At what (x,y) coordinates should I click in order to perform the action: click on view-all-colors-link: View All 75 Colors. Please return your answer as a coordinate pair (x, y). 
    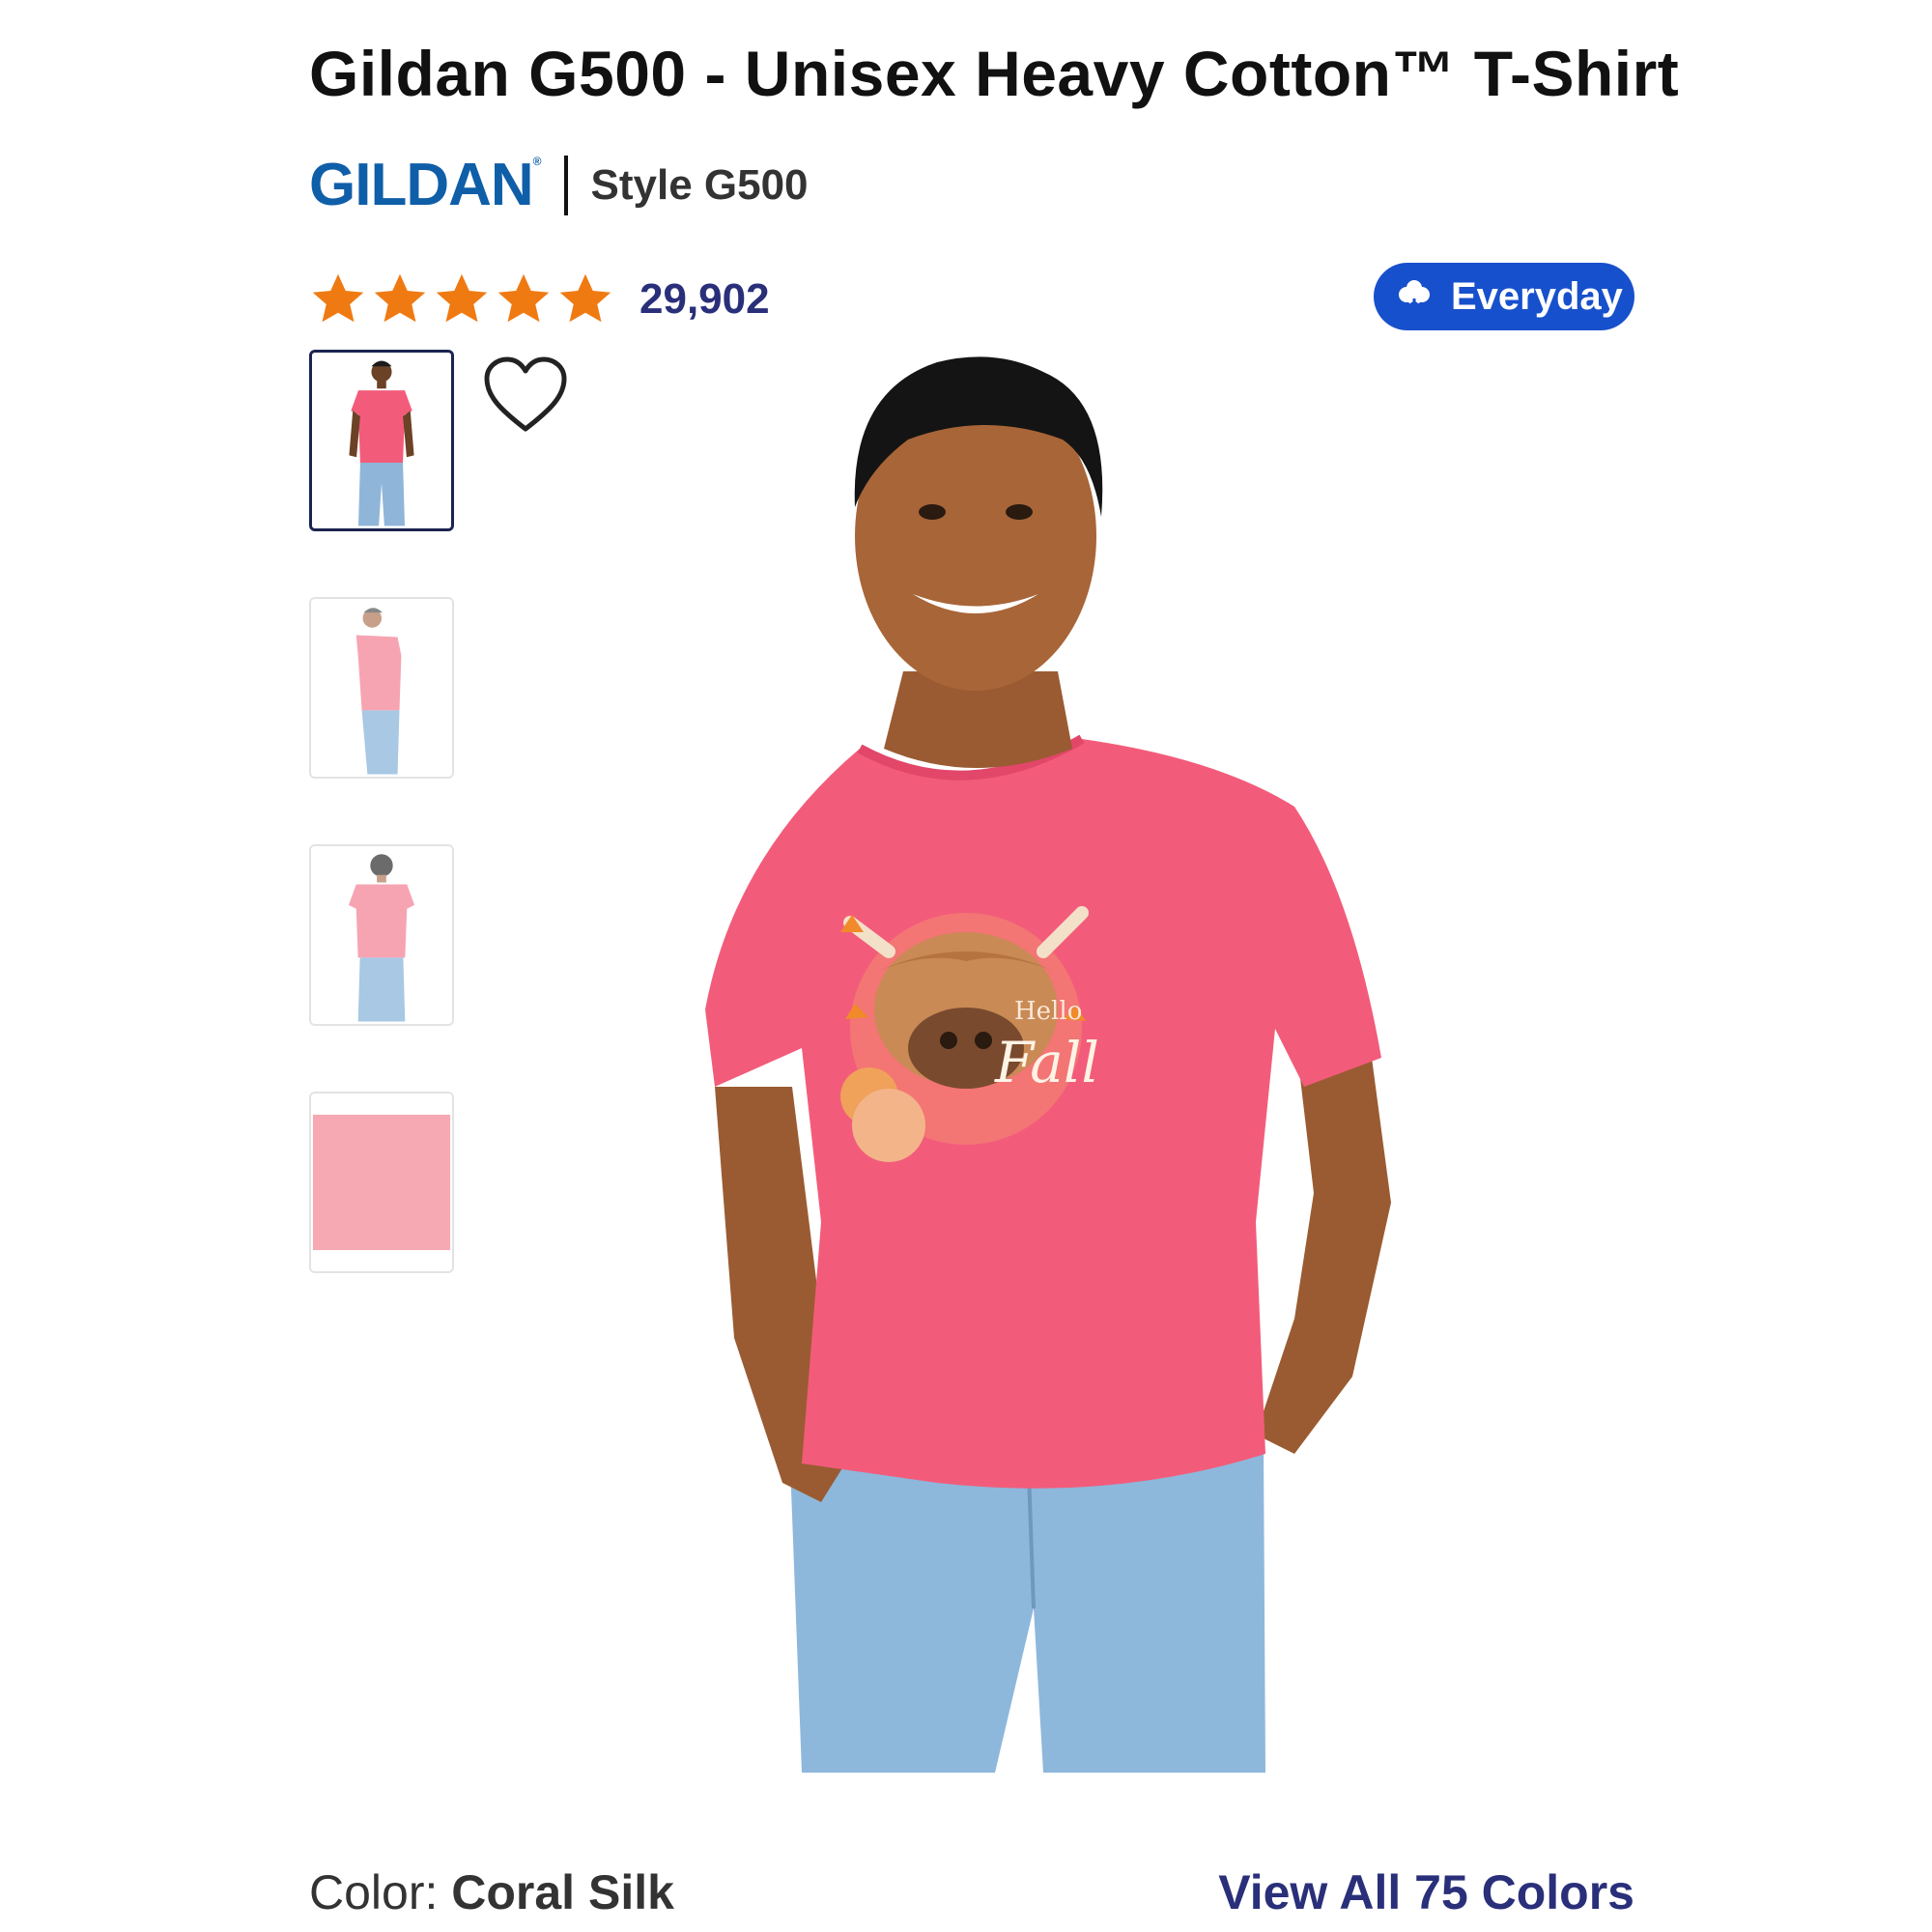
    Looking at the image, I should click on (1426, 1892).